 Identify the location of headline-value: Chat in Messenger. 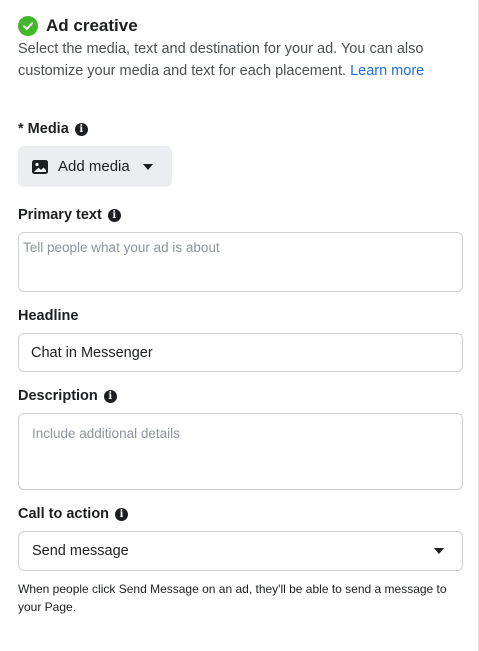
(92, 353).